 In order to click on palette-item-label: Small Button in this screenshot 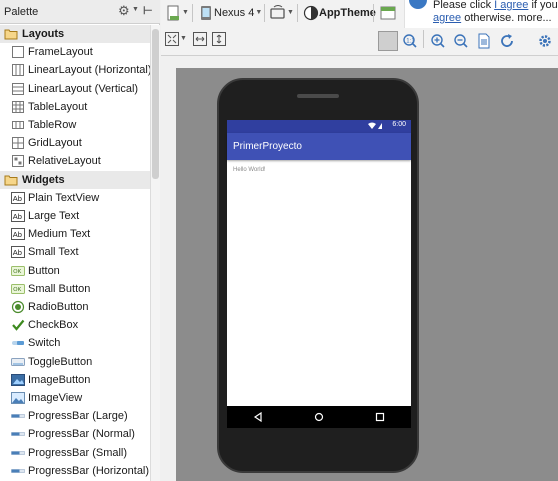, I will do `click(59, 288)`.